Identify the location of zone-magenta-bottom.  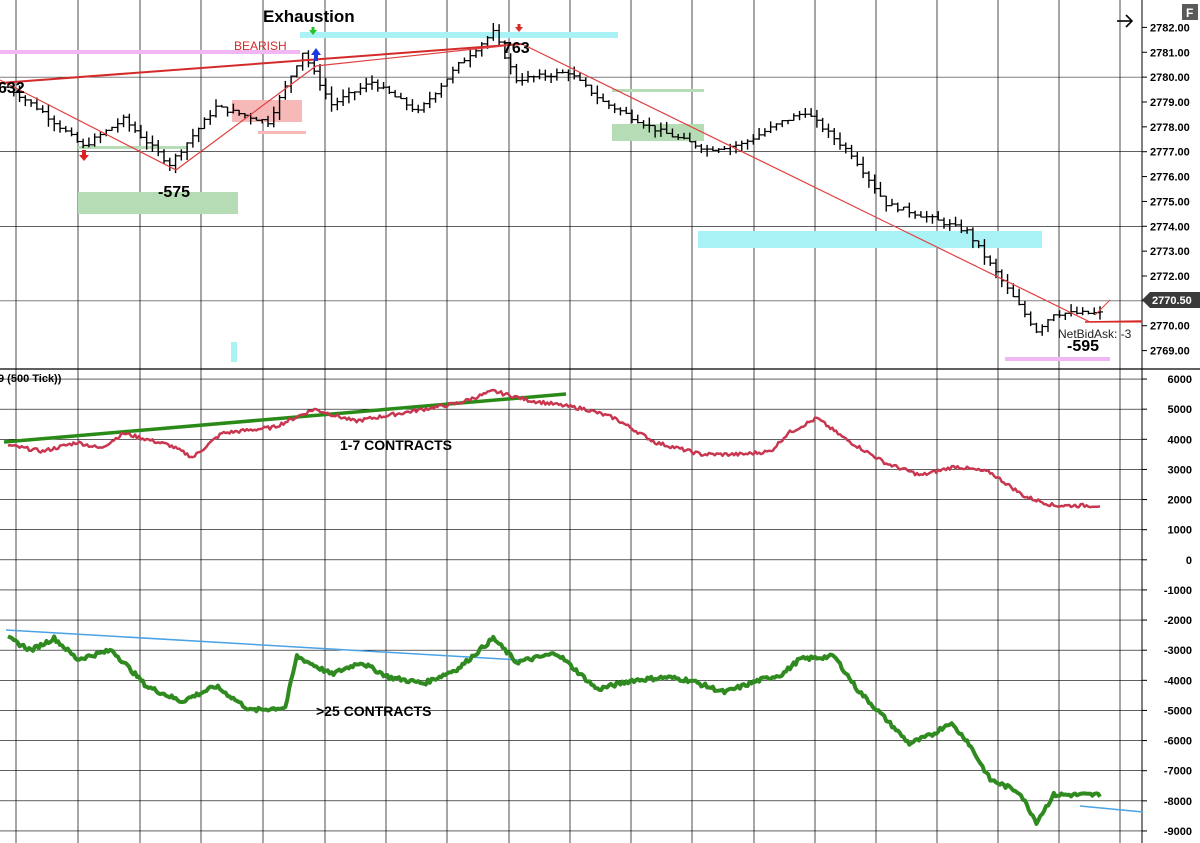
(1057, 359).